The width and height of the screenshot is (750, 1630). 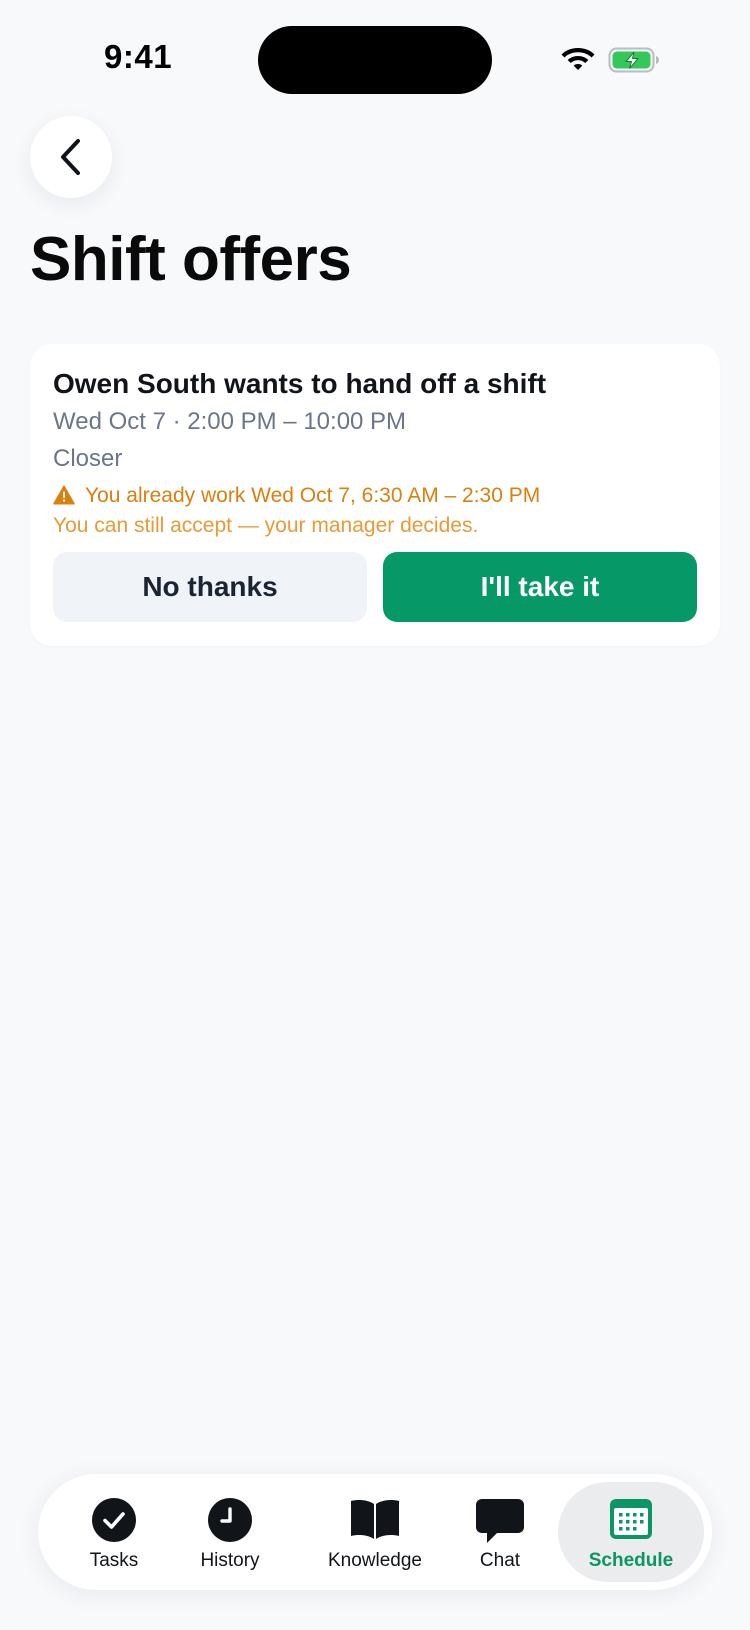 I want to click on tab-history: History, so click(x=230, y=1532).